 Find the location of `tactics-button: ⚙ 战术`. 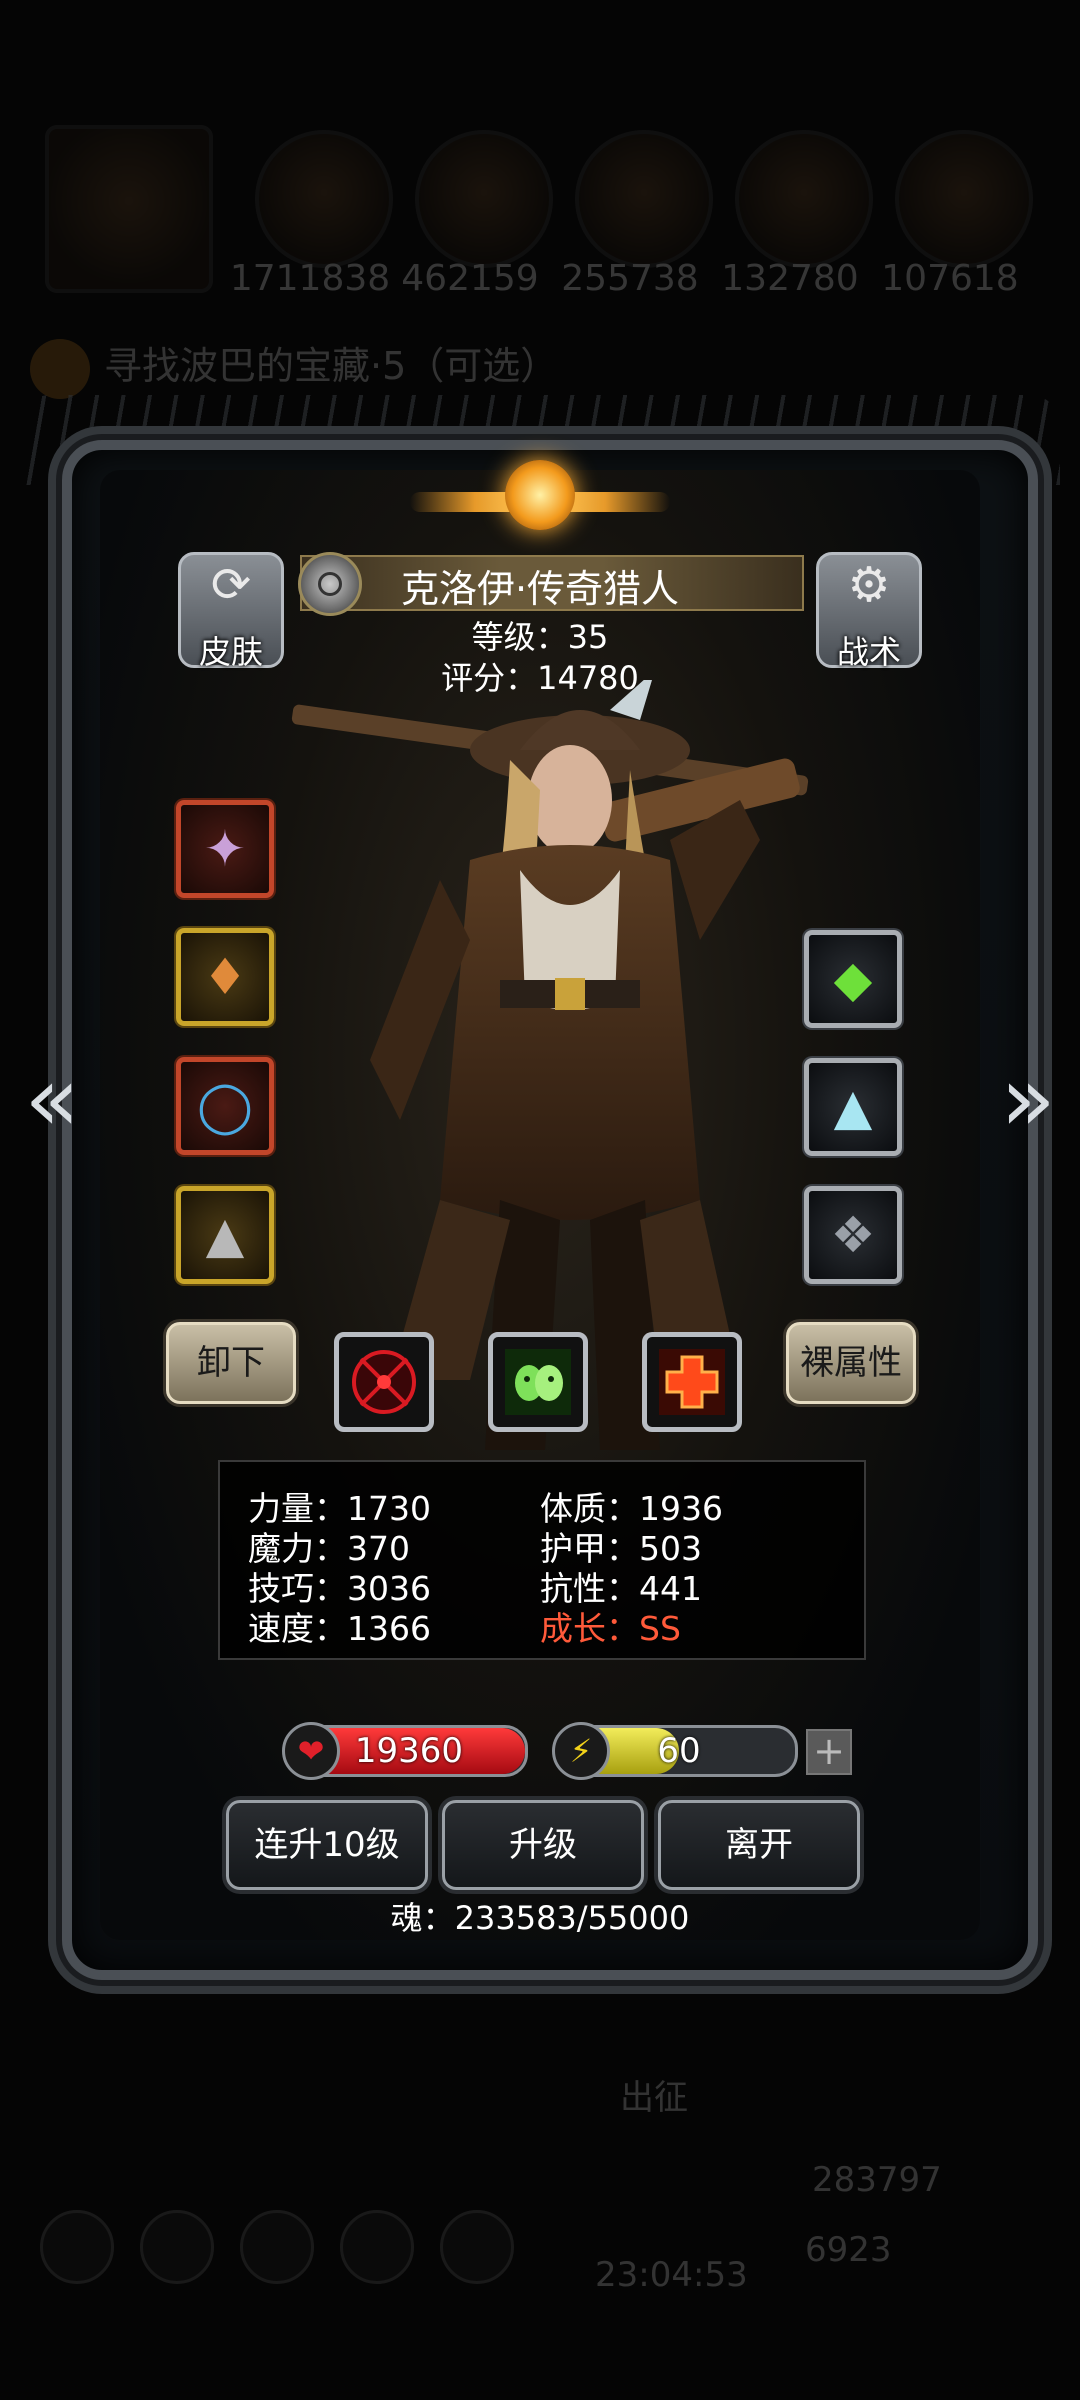

tactics-button: ⚙ 战术 is located at coordinates (869, 611).